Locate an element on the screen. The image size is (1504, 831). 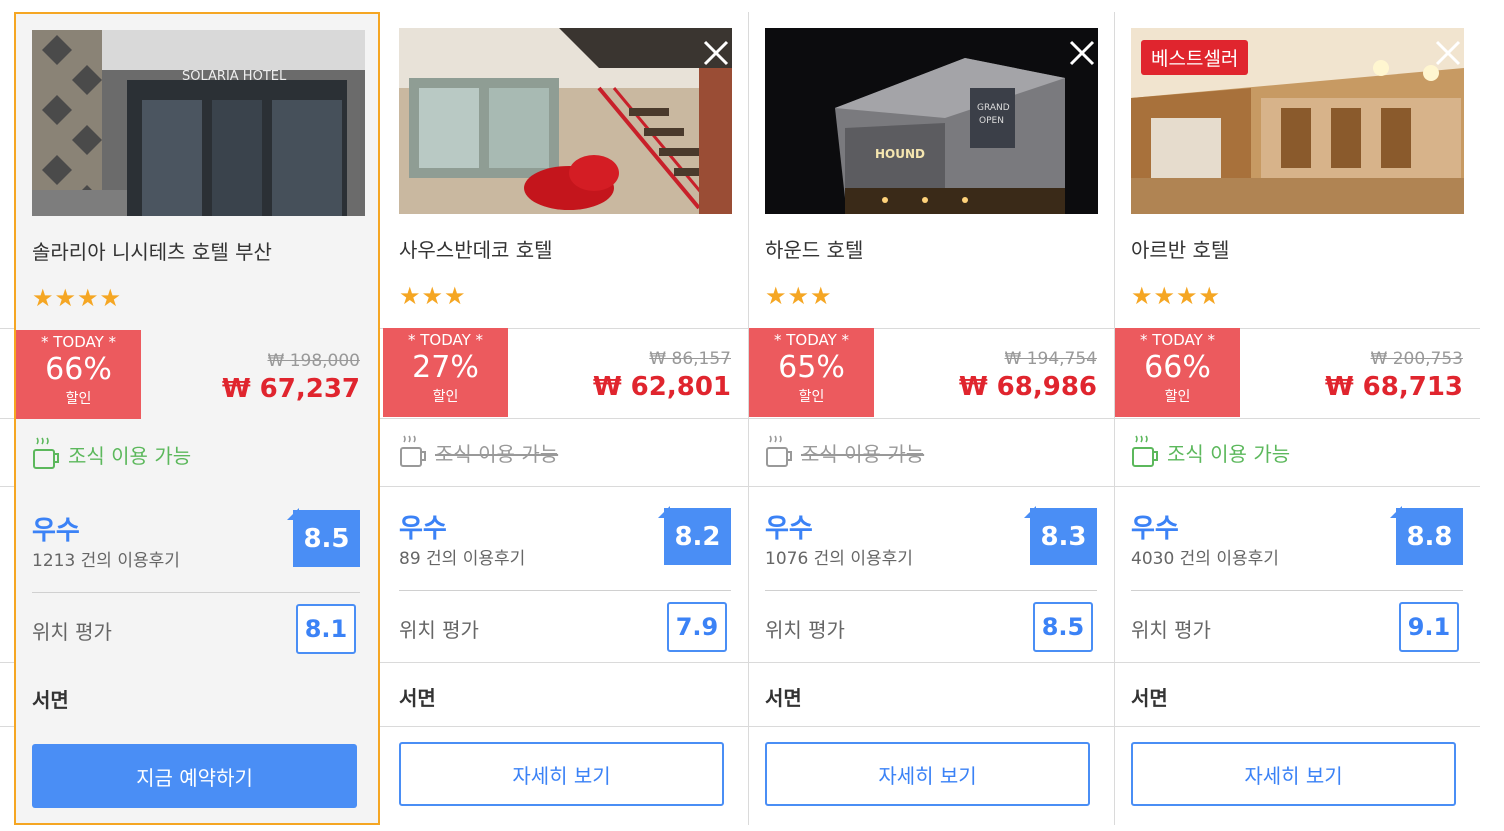
sale-price: ₩ 62,801 is located at coordinates (661, 387).